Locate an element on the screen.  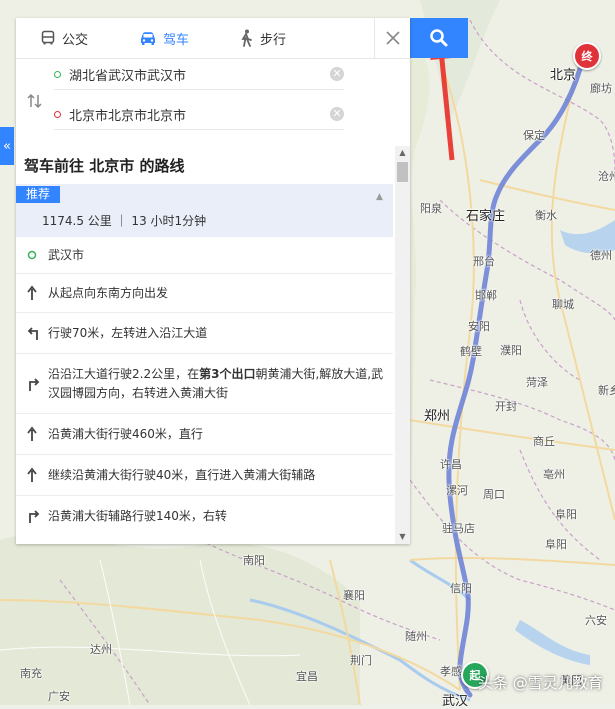
city-label: 衡水 is located at coordinates (546, 215).